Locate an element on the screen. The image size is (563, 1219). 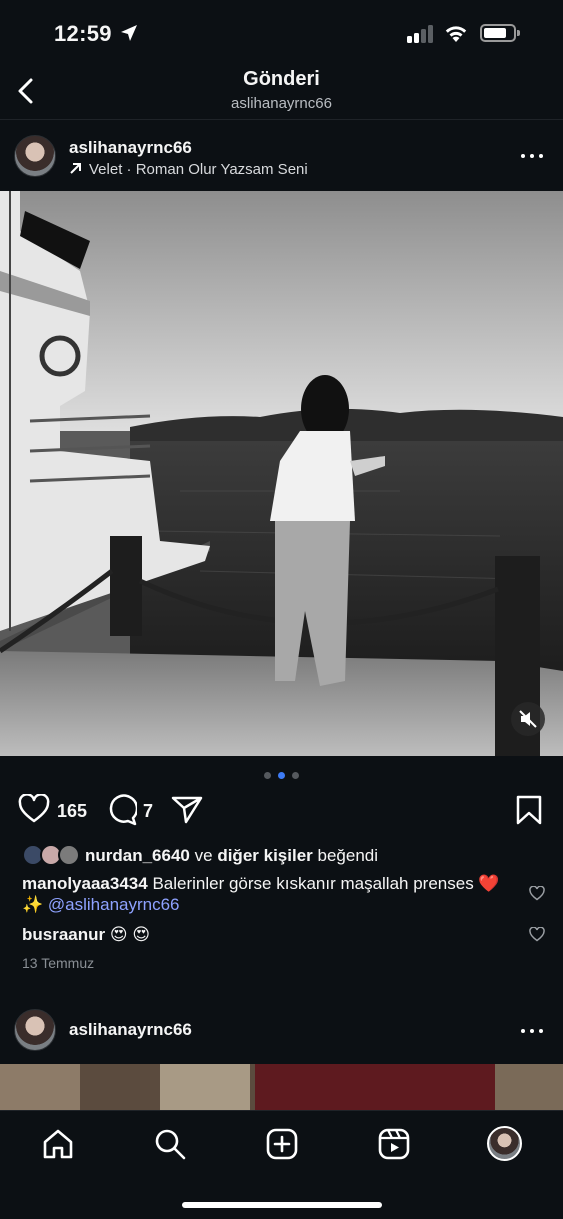
create-tab-icon is located at coordinates (282, 1144).